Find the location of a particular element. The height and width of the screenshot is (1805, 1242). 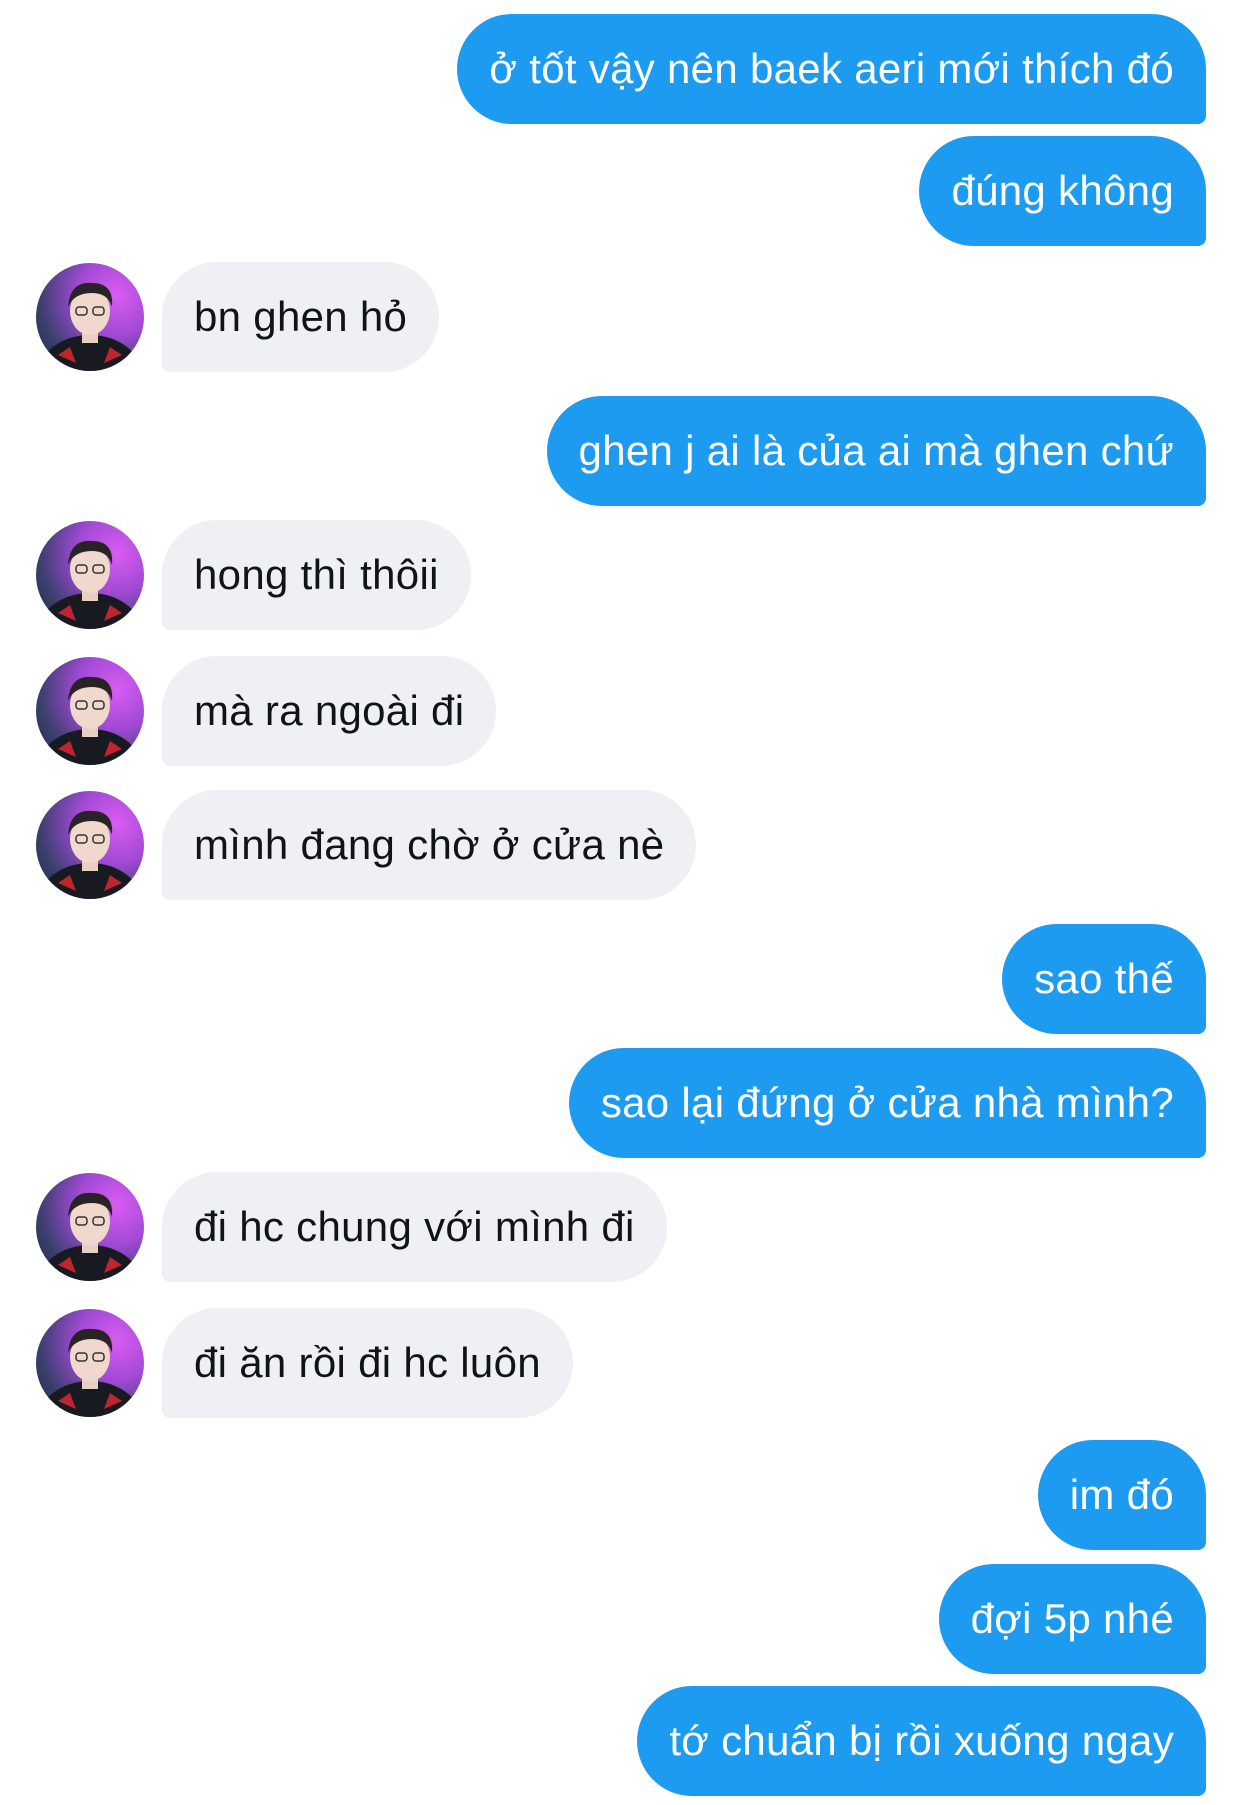

message-text: ghen j ai là của ai mà ghen chứ is located at coordinates (876, 450).